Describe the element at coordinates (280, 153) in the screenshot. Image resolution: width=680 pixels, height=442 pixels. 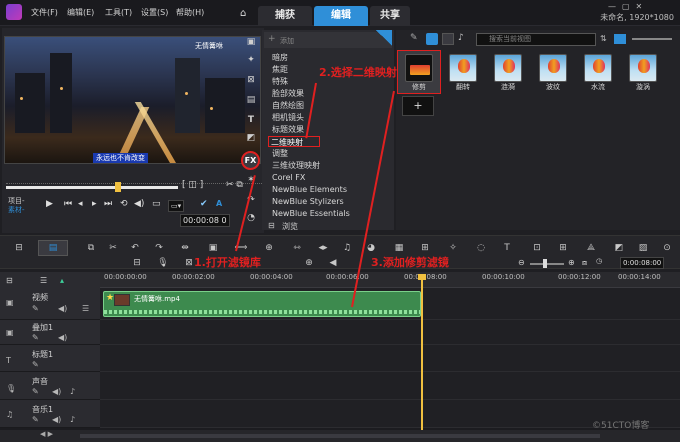
I see `category-adjust: 调整` at that location.